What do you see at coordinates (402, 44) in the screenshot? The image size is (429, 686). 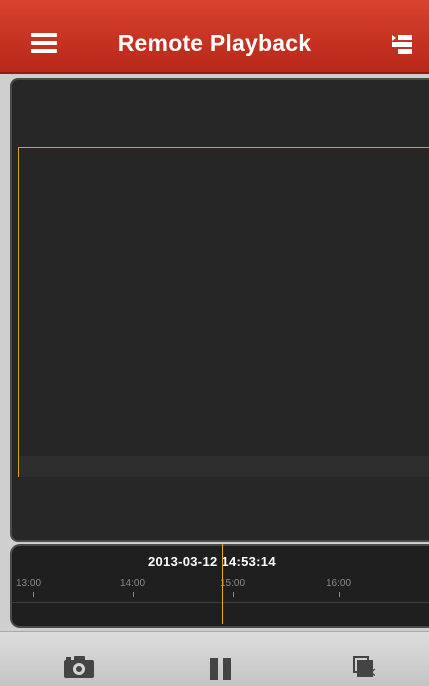 I see `playback-list-icon` at bounding box center [402, 44].